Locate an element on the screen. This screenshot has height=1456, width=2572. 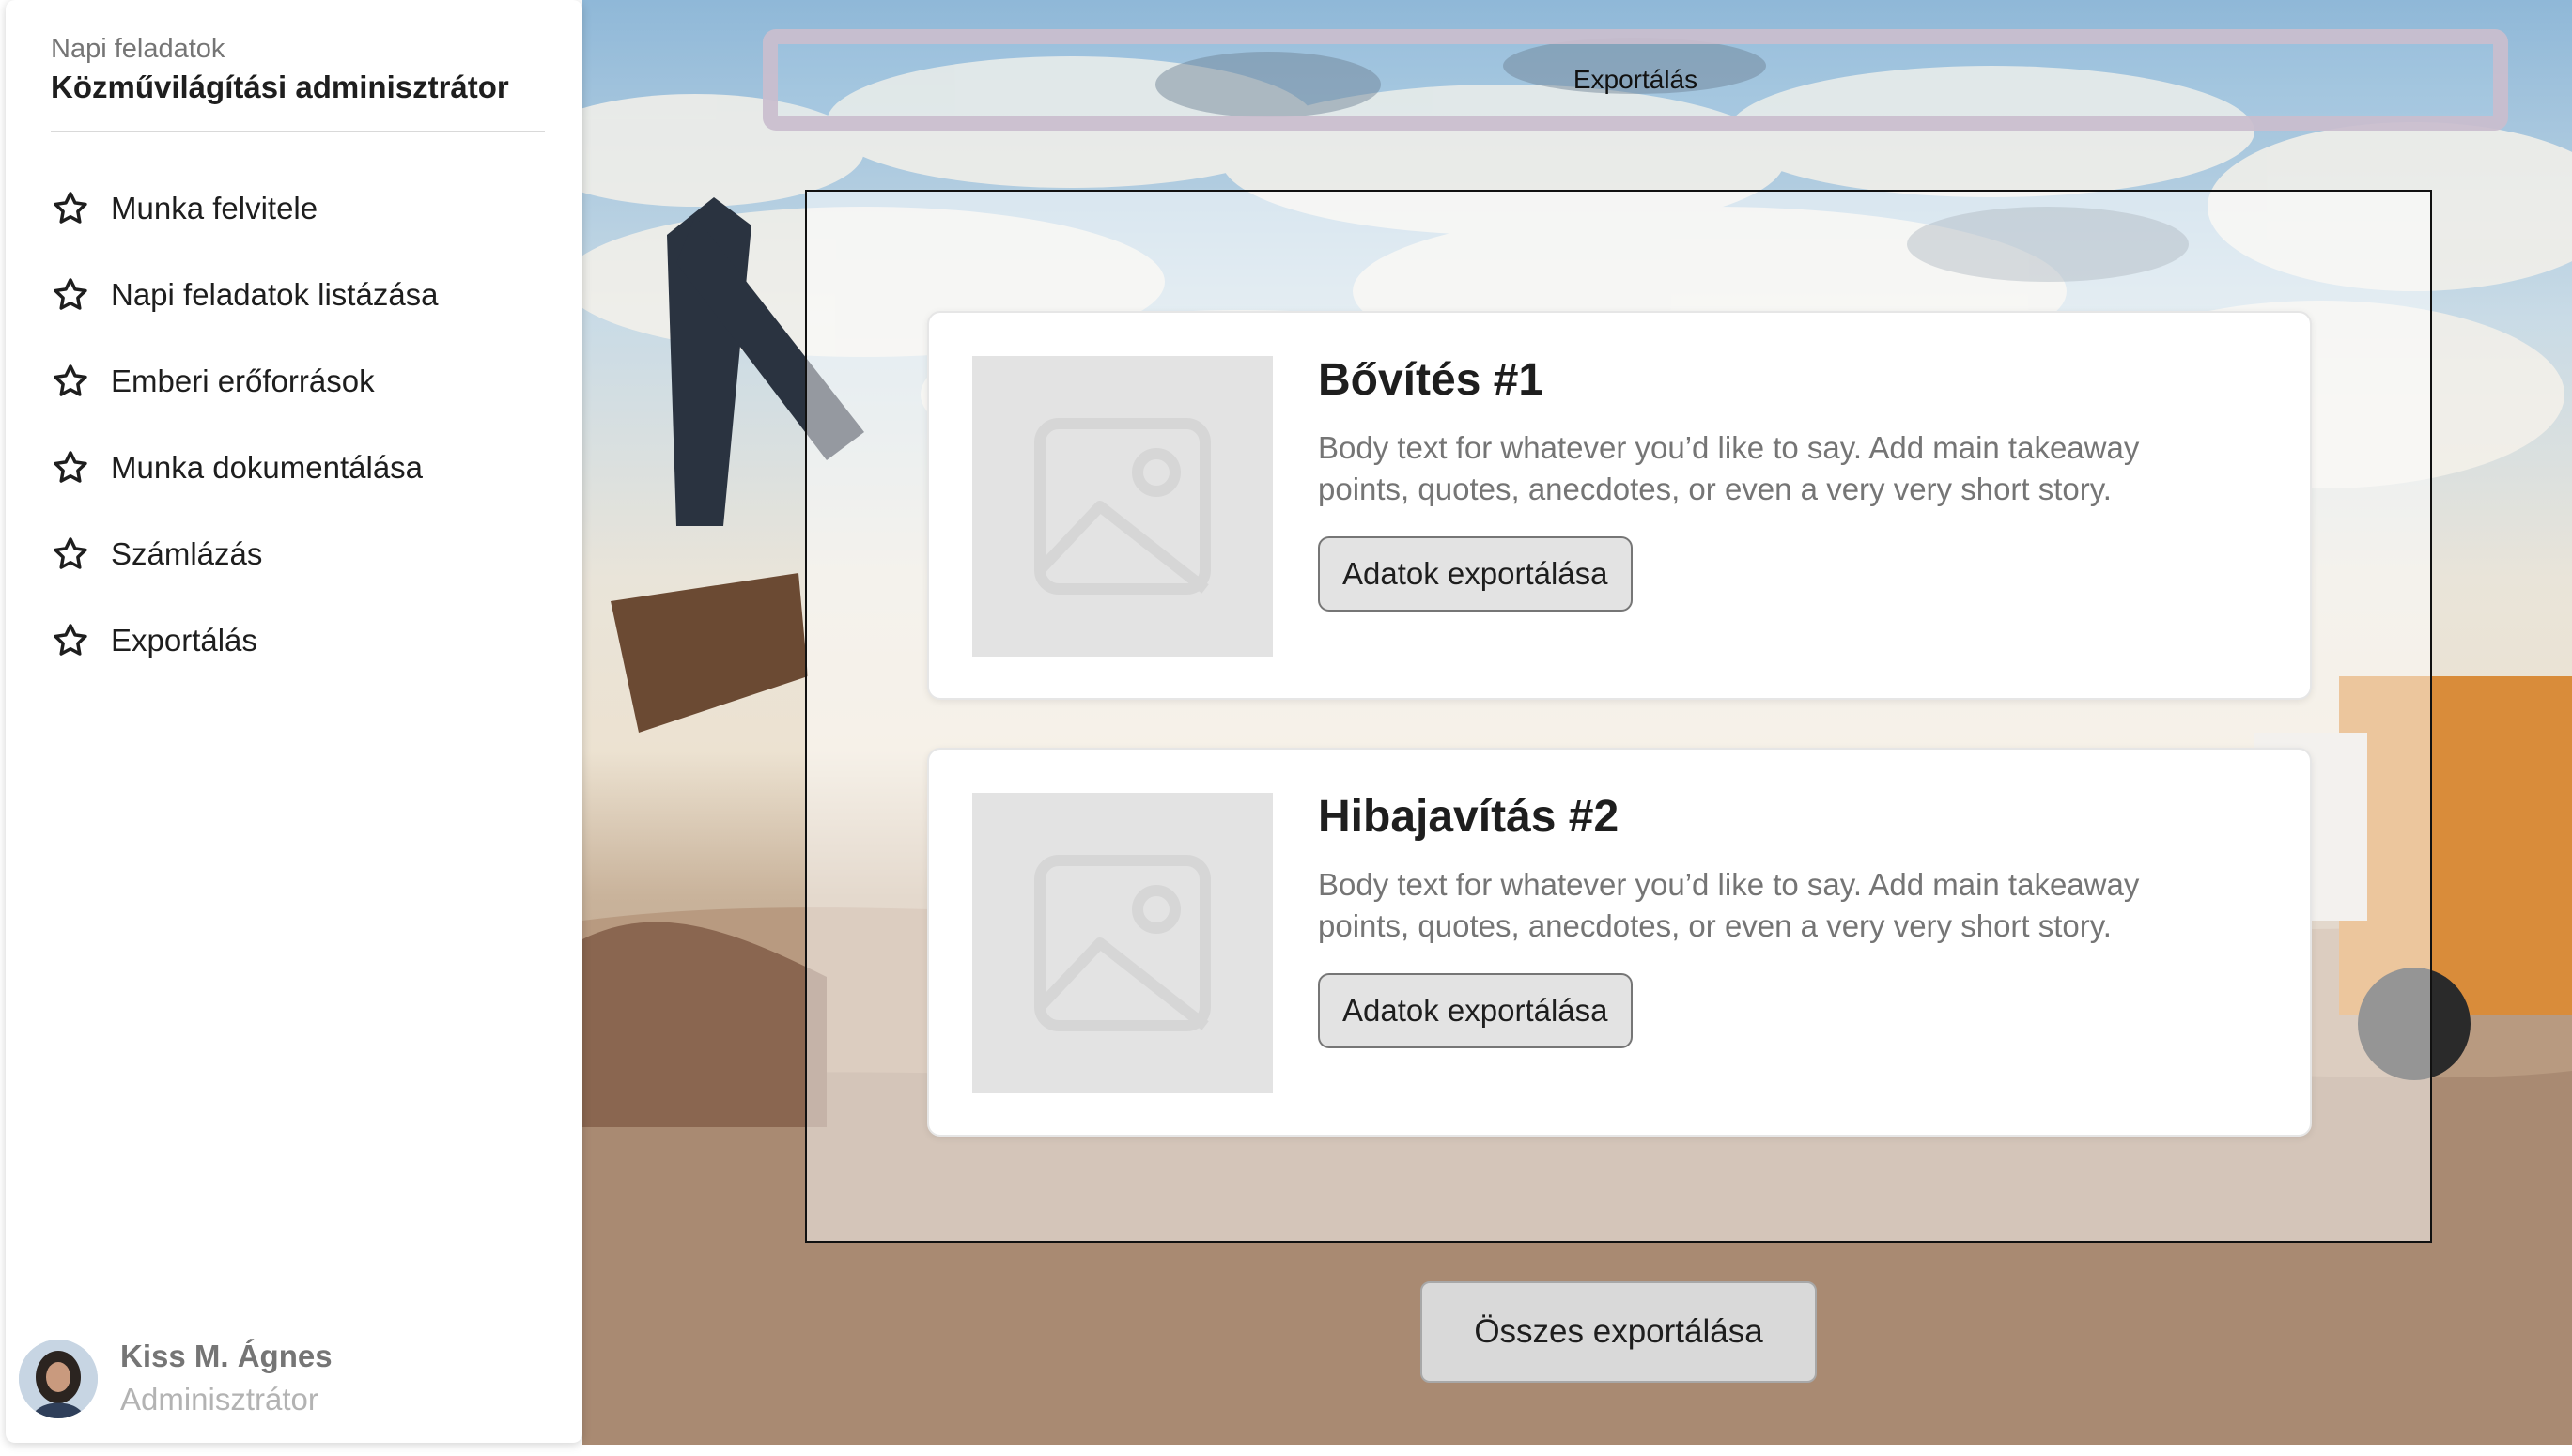
sidebar-item-label: Emberi erőforrások is located at coordinates (243, 381).